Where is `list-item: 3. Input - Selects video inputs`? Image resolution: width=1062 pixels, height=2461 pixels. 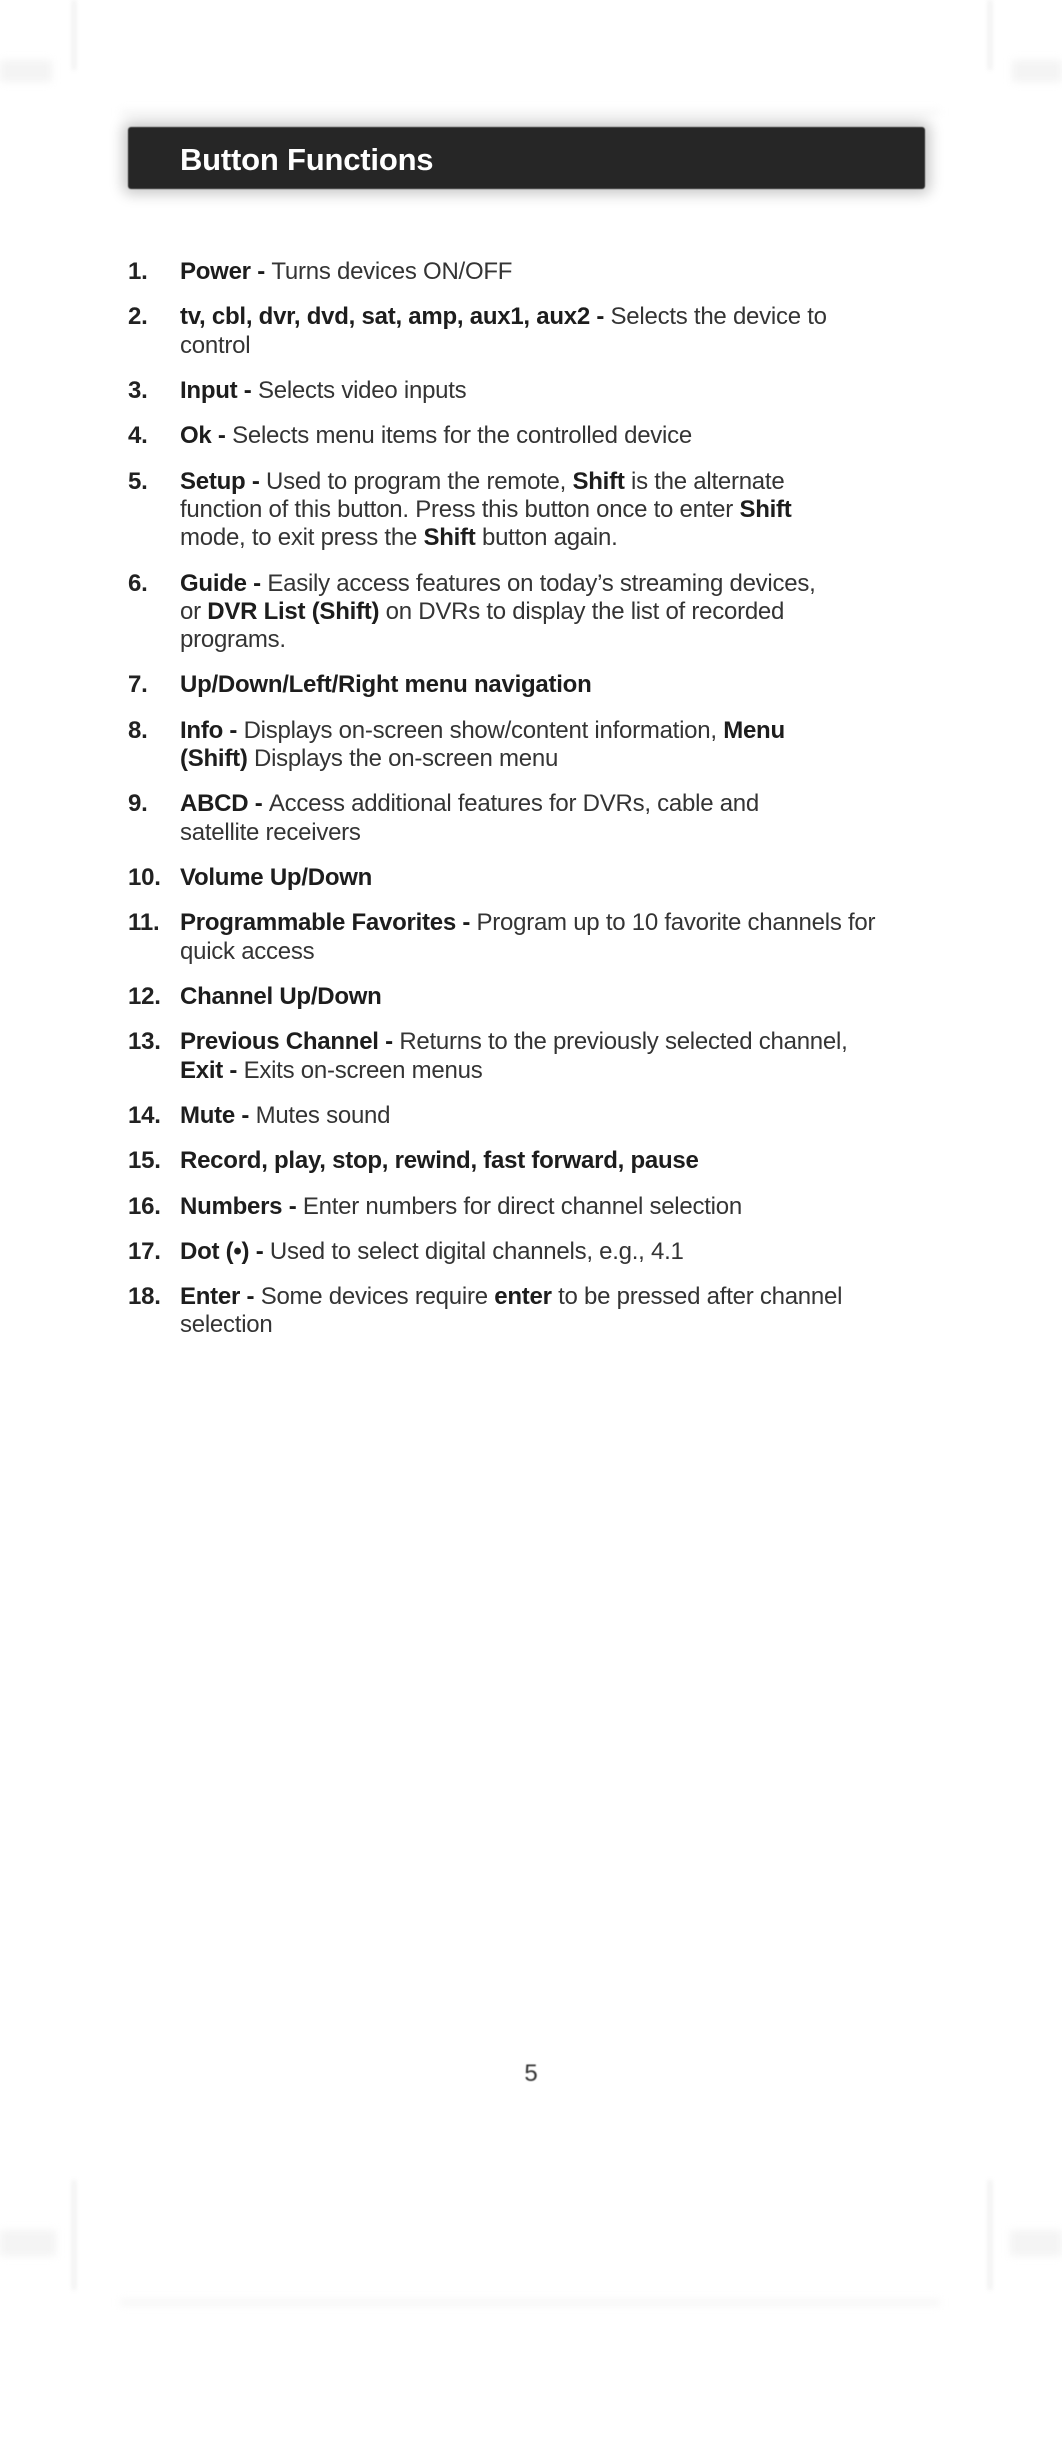 list-item: 3. Input - Selects video inputs is located at coordinates (533, 391).